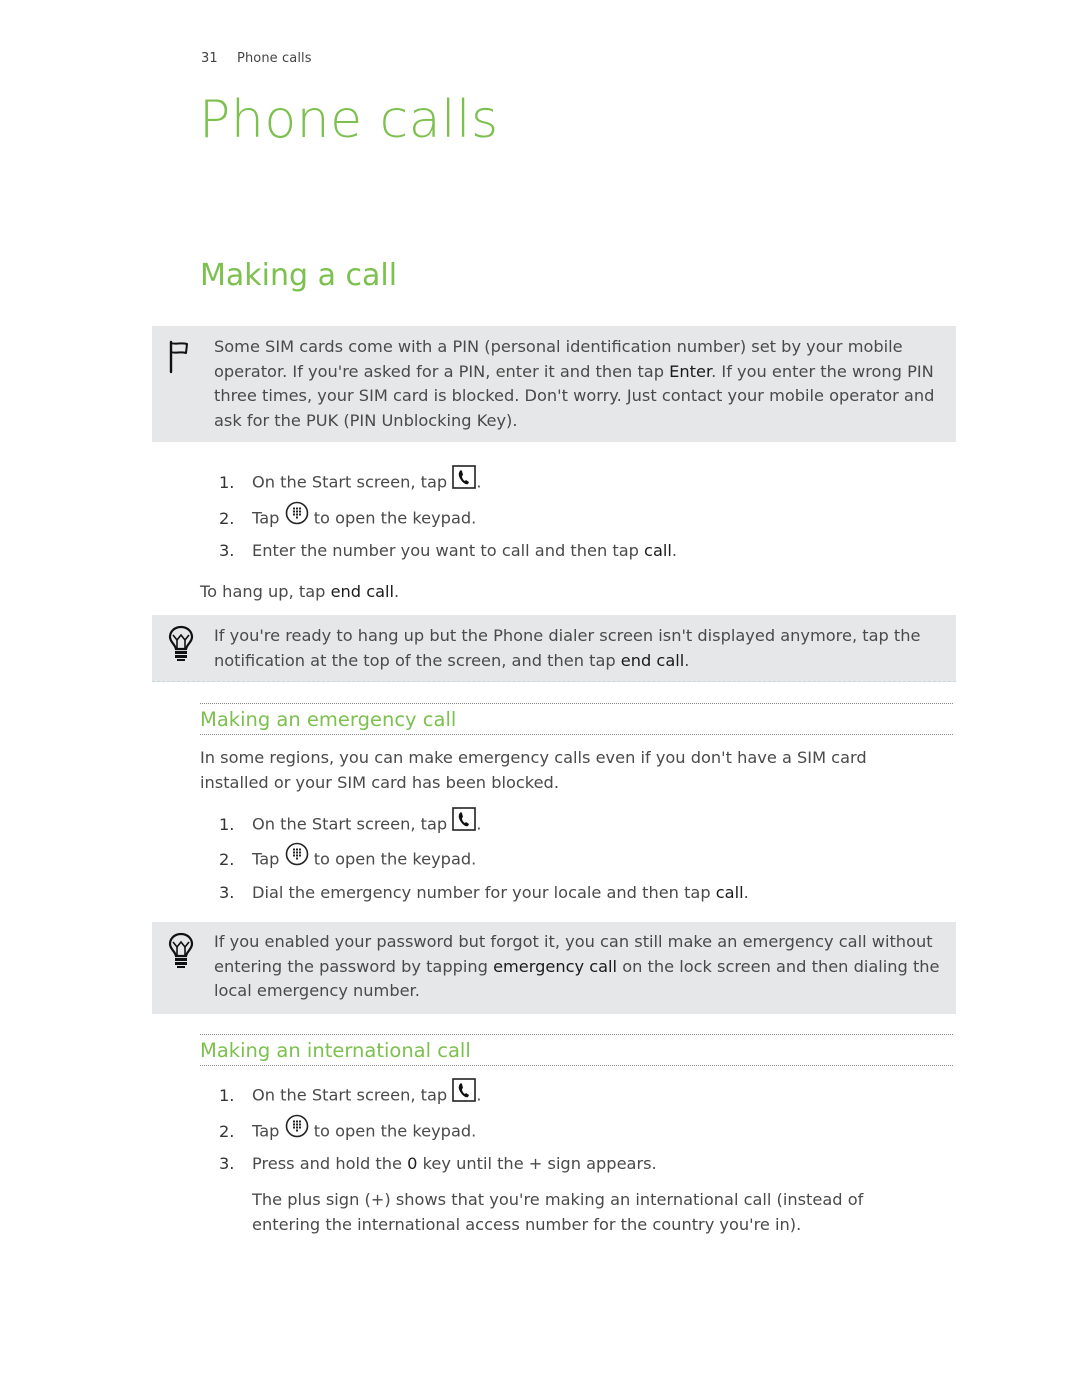  I want to click on section-title: Making a call, so click(299, 275).